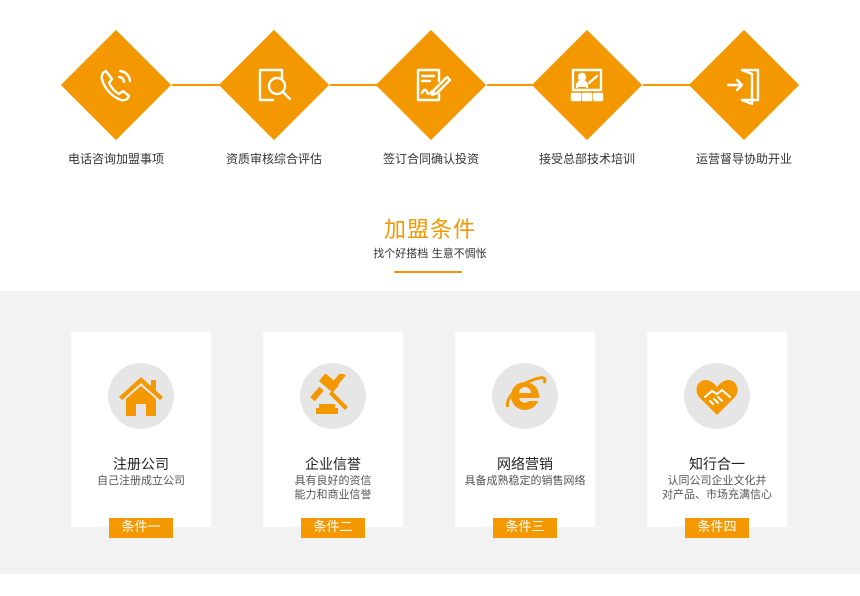 This screenshot has height=596, width=860. What do you see at coordinates (333, 396) in the screenshot?
I see `gavel-icon` at bounding box center [333, 396].